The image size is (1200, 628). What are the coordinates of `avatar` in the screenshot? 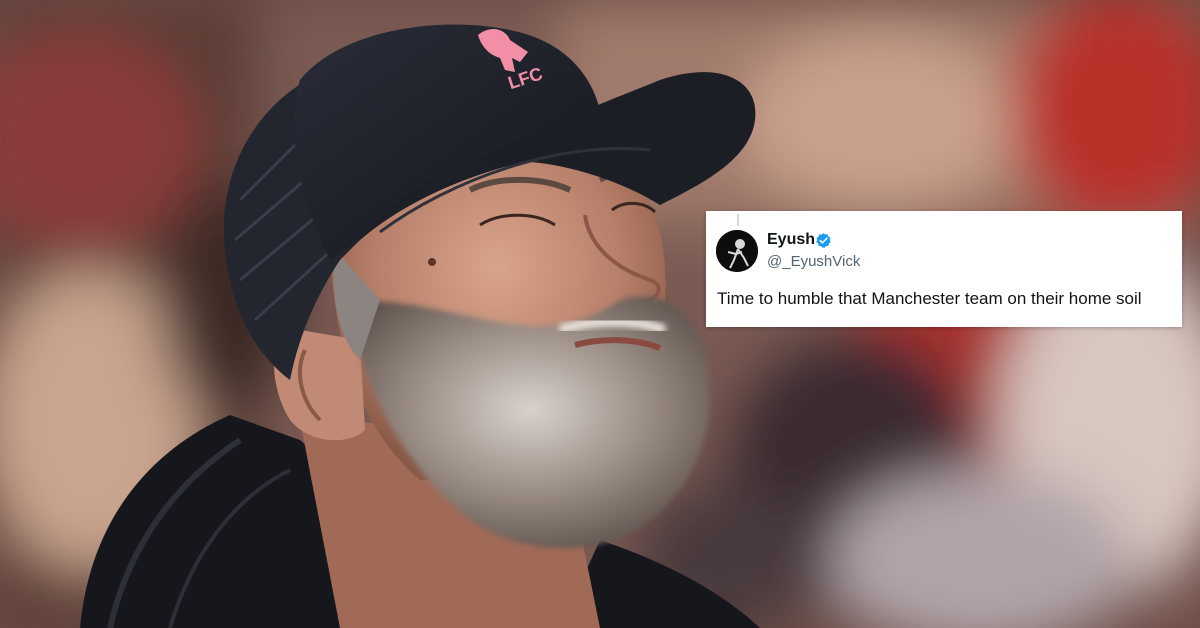 It's located at (737, 251).